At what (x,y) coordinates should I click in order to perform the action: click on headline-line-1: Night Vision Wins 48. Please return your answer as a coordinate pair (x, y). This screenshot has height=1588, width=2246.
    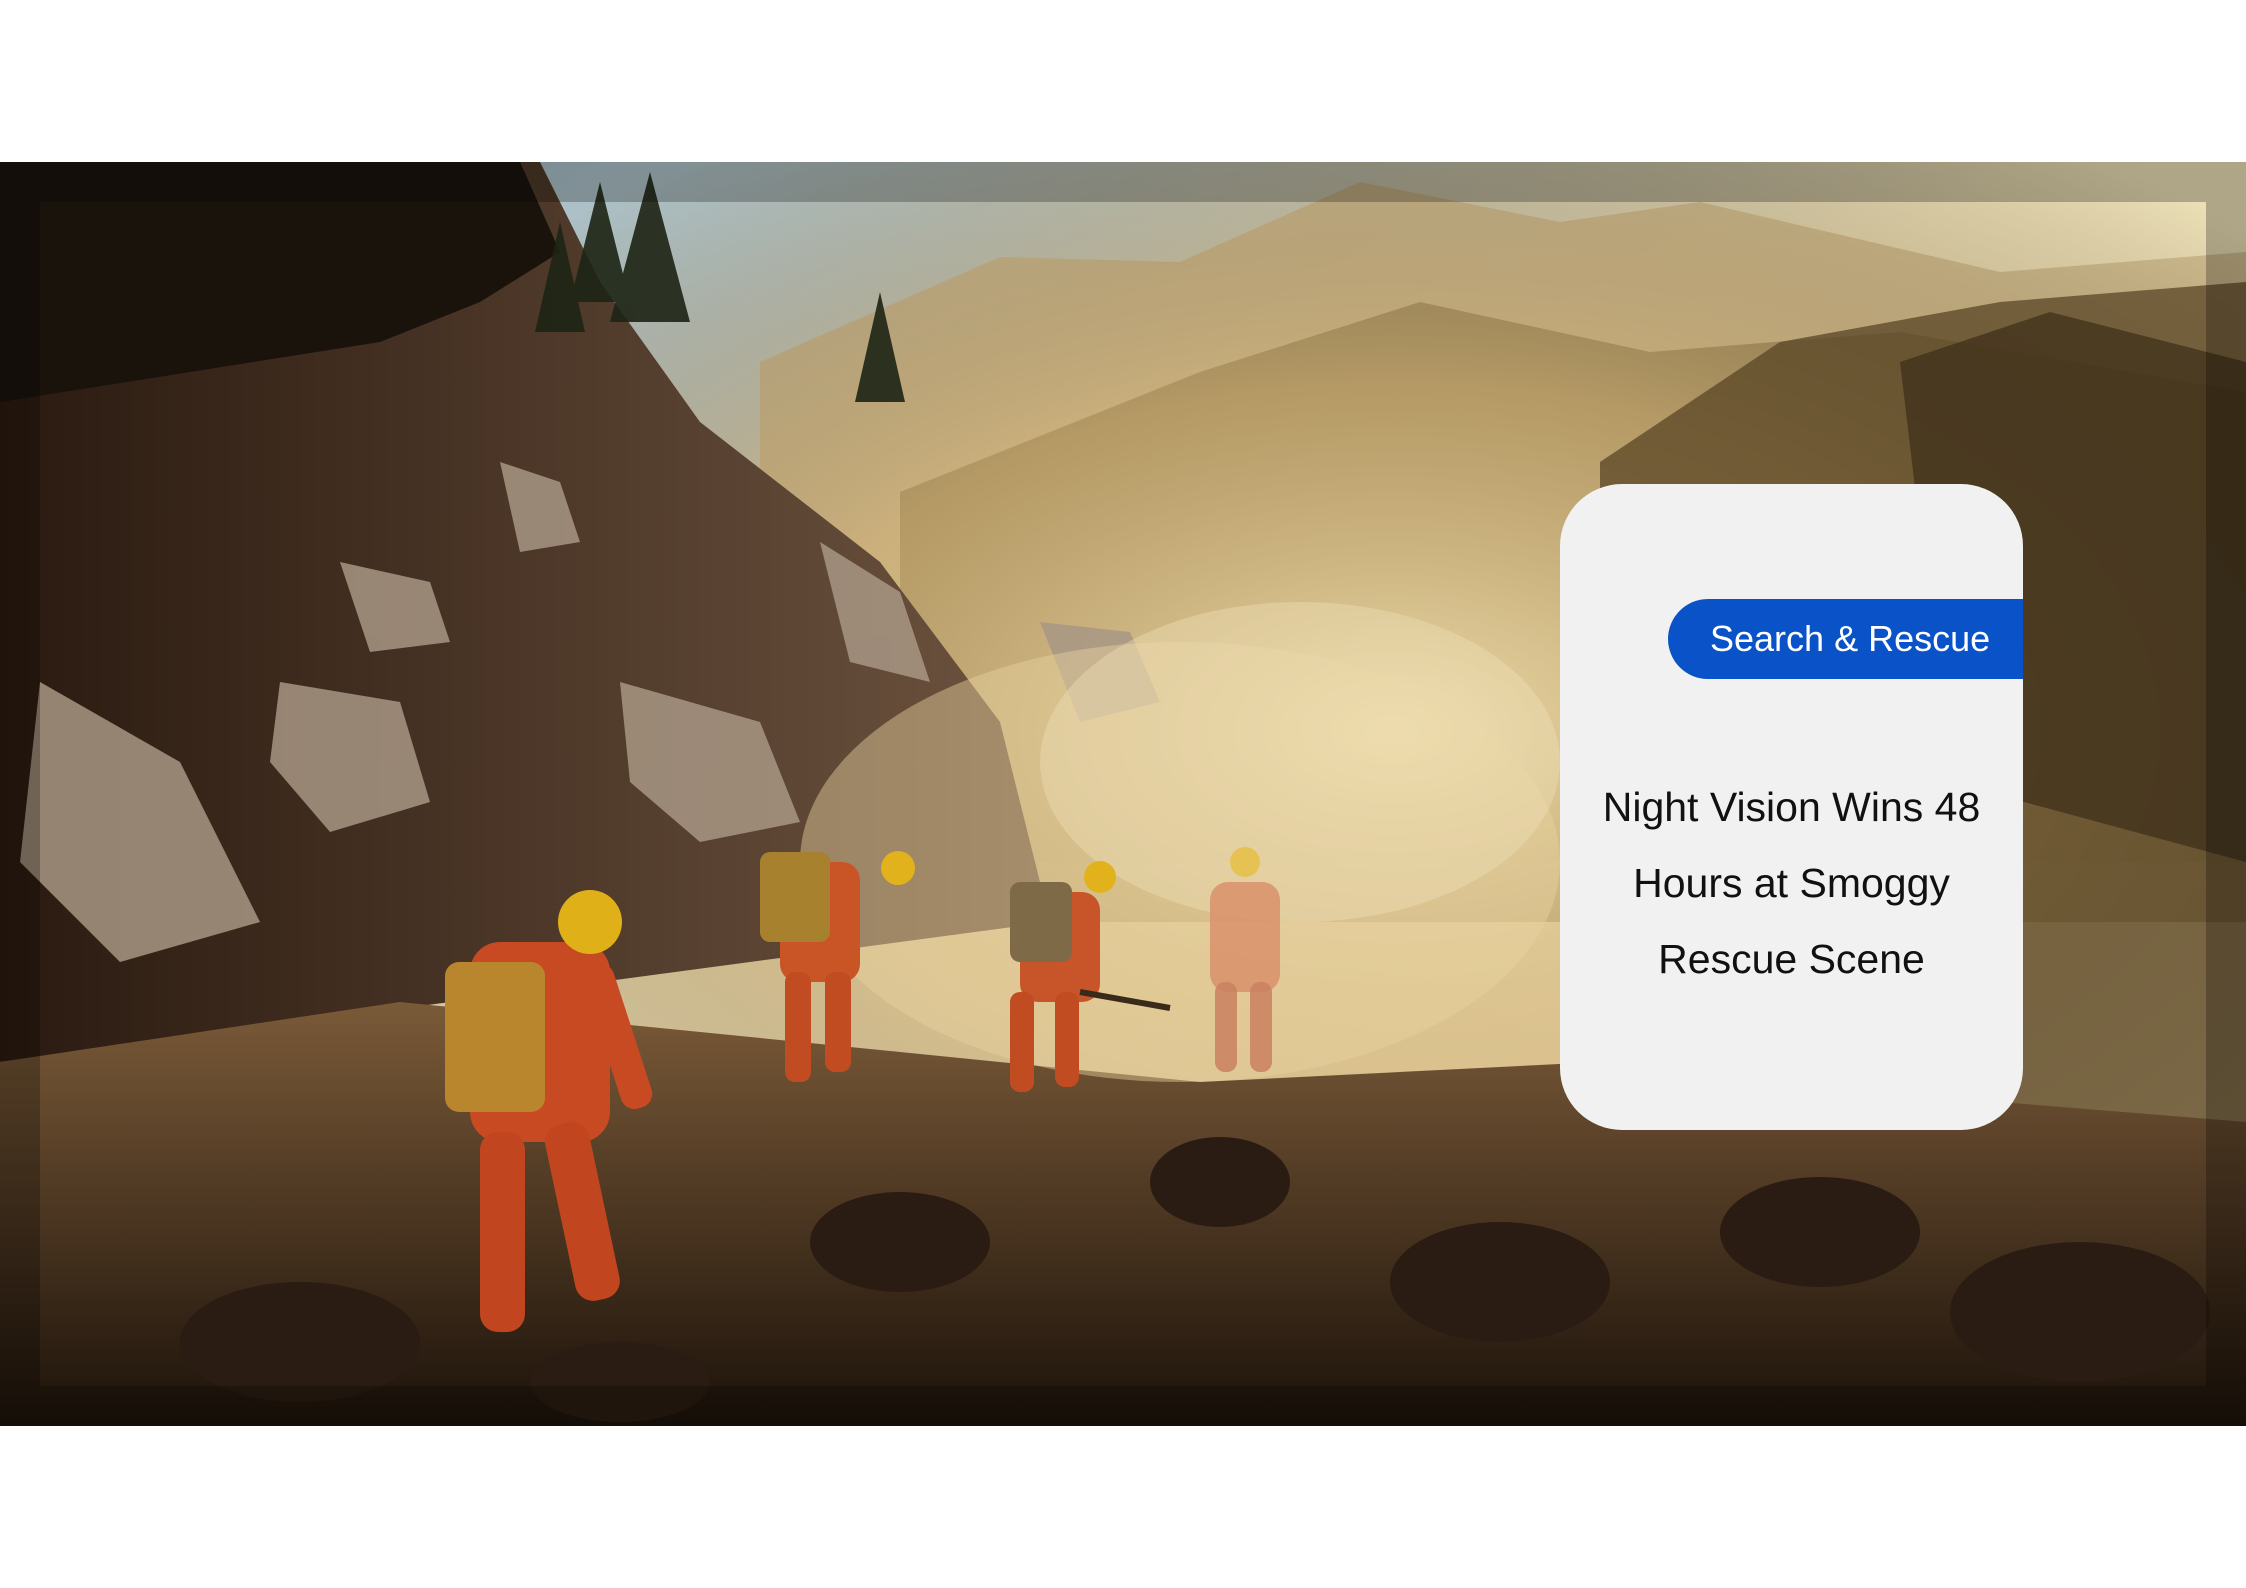
    Looking at the image, I should click on (1791, 807).